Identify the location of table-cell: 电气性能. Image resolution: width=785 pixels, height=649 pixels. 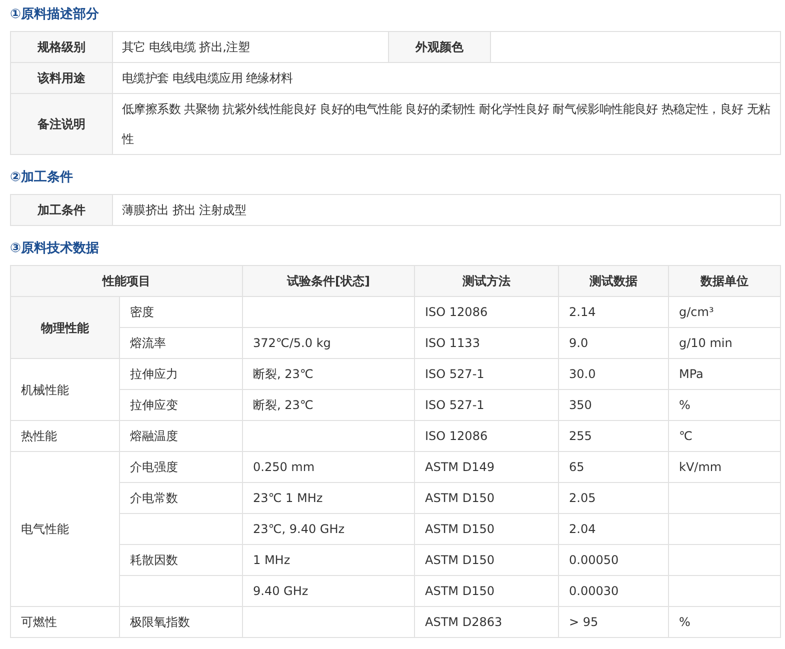
(65, 529).